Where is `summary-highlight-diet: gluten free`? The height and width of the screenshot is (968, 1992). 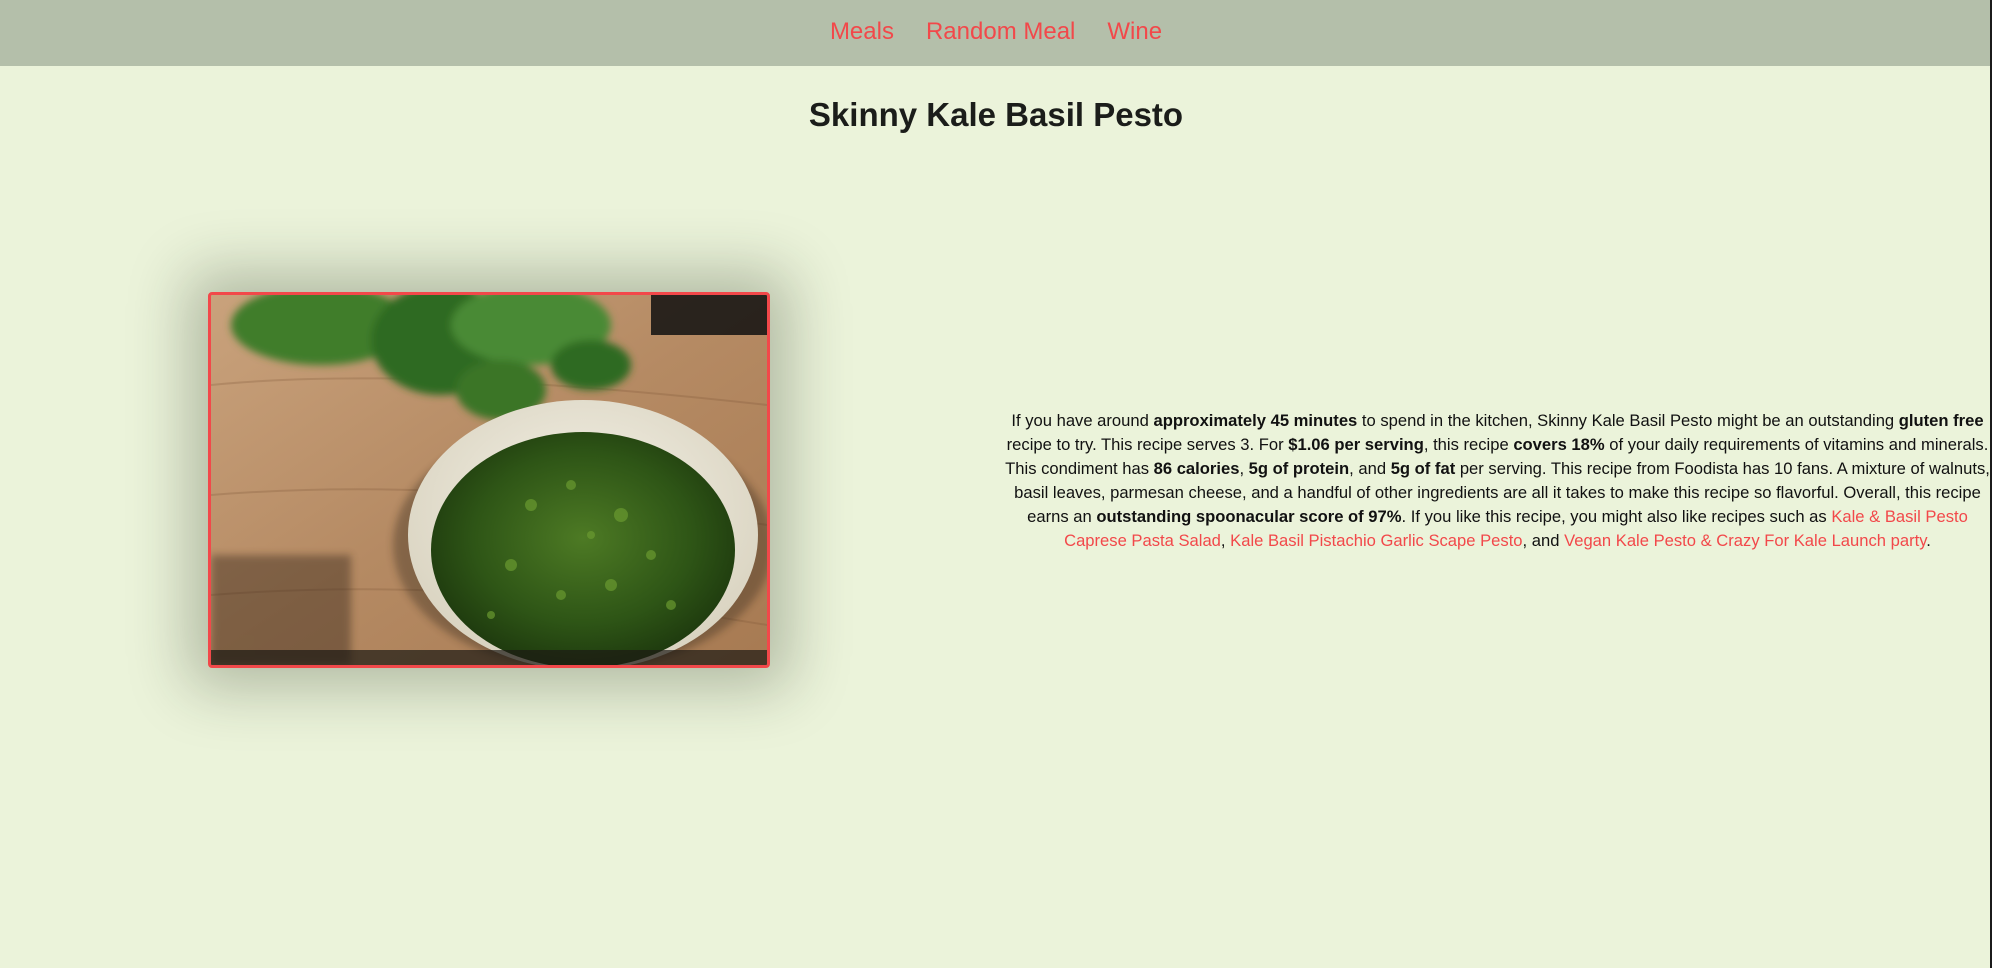 summary-highlight-diet: gluten free is located at coordinates (1941, 420).